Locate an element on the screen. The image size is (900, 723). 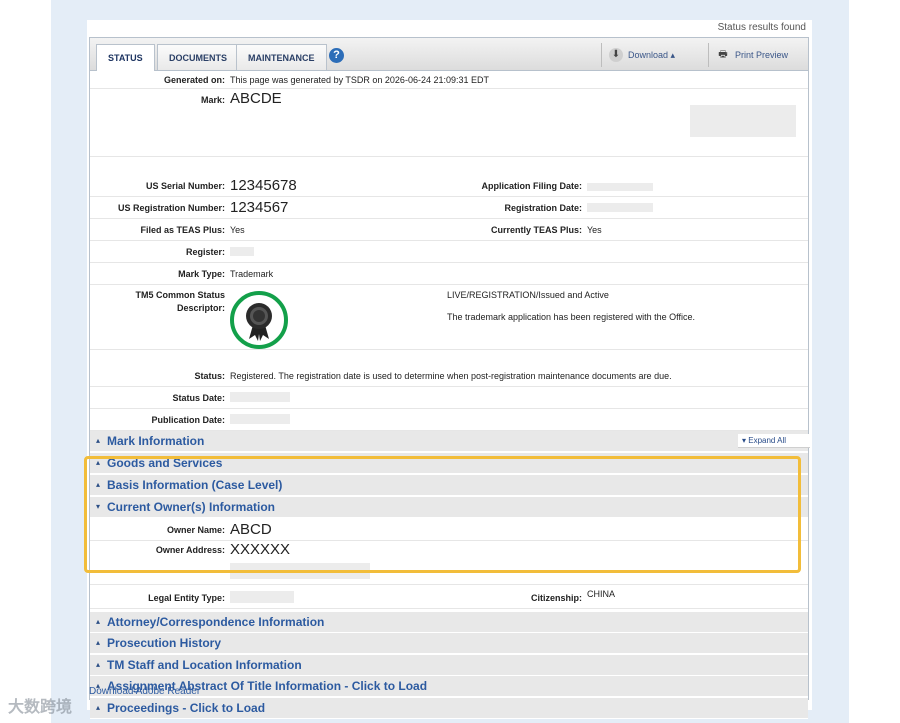
publication-date-redacted is located at coordinates (260, 419).